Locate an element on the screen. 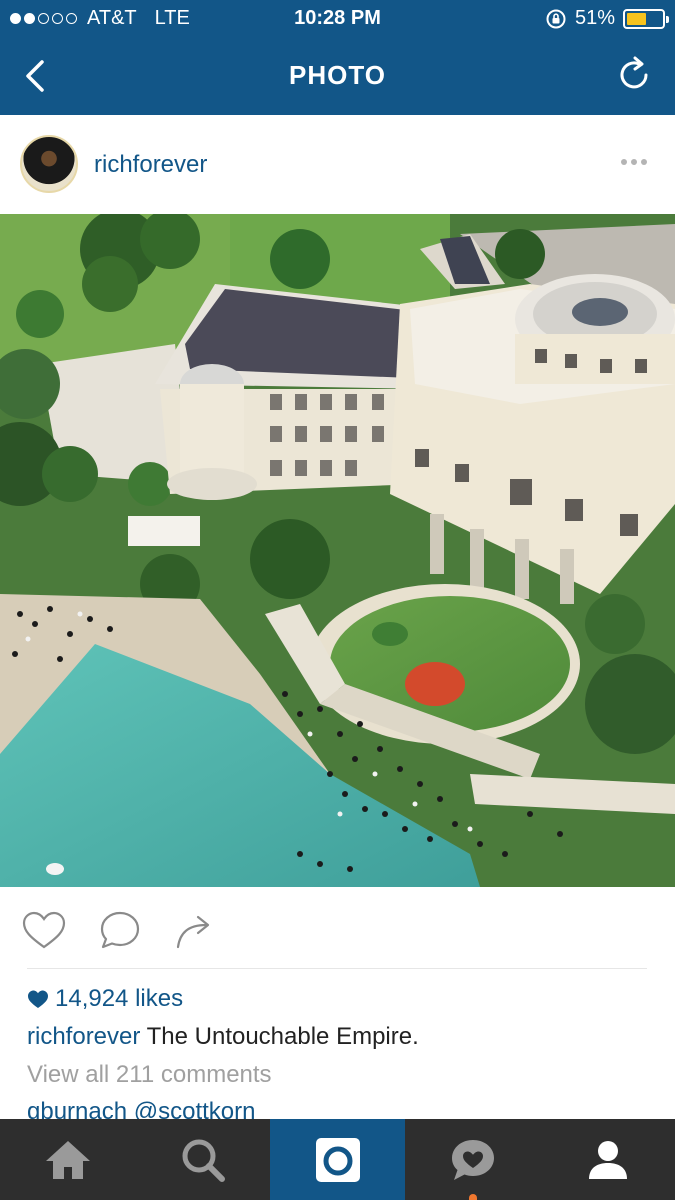 The image size is (675, 1200). tab-search is located at coordinates (202, 1159).